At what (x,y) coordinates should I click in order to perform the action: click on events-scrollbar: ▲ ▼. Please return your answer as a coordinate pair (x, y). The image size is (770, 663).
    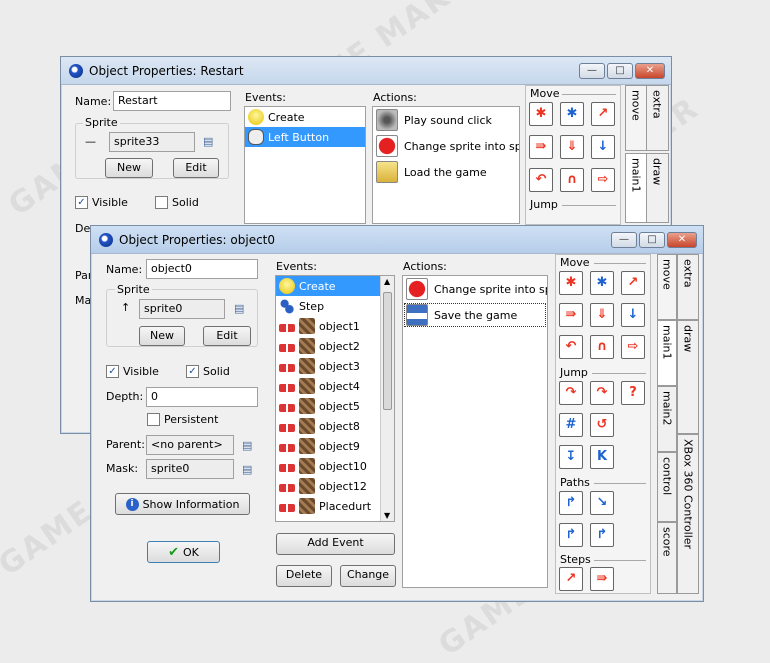
    Looking at the image, I should click on (387, 398).